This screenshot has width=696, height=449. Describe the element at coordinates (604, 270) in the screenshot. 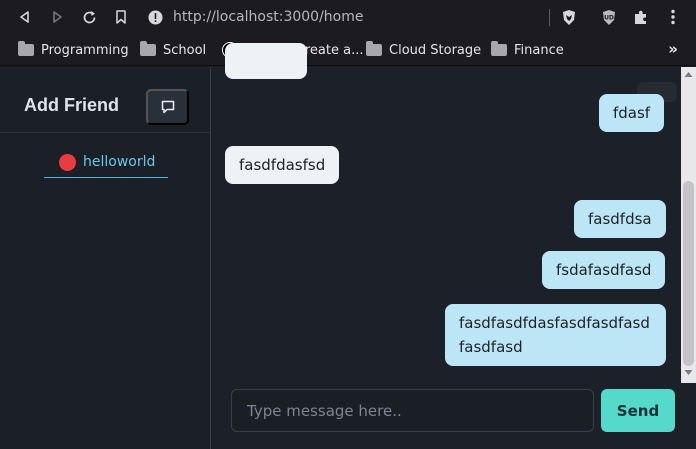

I see `message-bubble-sent: fsdafasdfasd` at that location.